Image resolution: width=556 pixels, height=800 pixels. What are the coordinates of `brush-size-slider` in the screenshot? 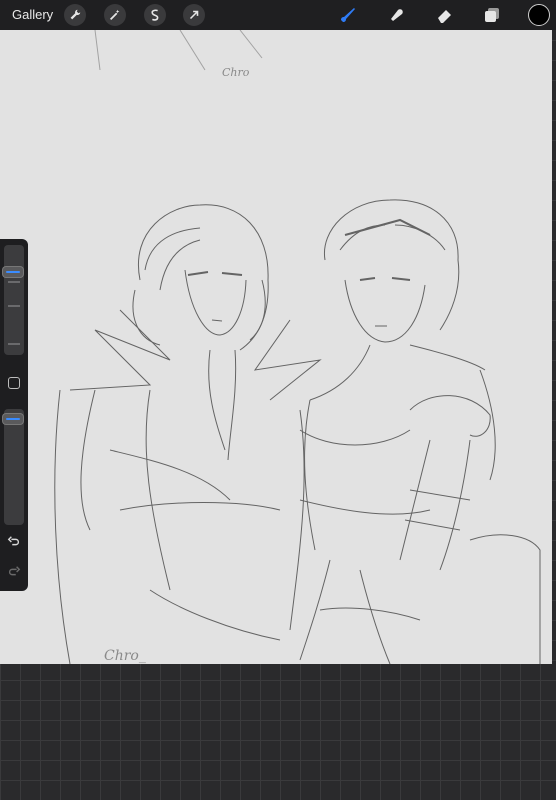 It's located at (14, 300).